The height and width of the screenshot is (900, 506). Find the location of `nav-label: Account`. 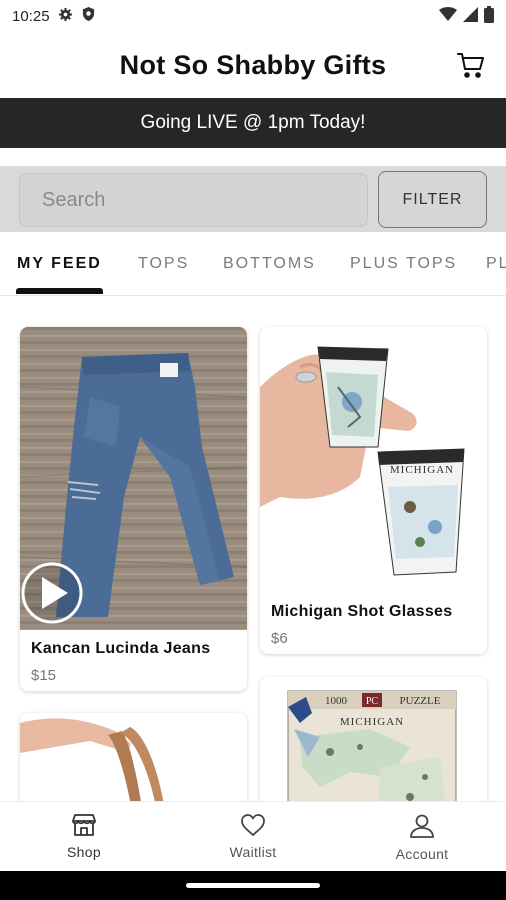

nav-label: Account is located at coordinates (422, 854).